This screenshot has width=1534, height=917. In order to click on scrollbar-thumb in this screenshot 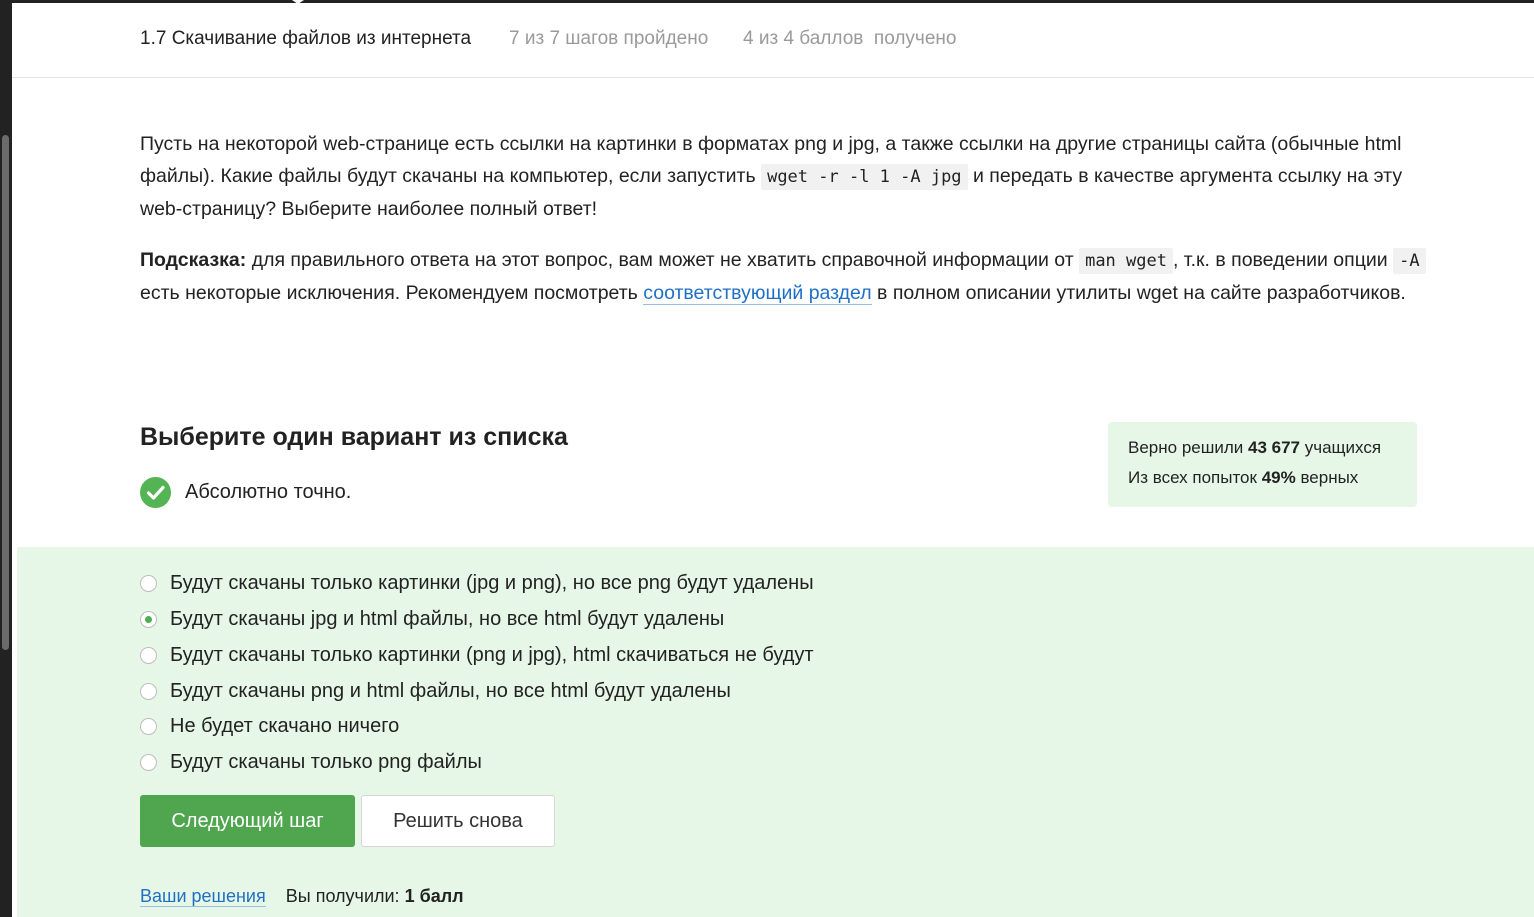, I will do `click(5, 392)`.